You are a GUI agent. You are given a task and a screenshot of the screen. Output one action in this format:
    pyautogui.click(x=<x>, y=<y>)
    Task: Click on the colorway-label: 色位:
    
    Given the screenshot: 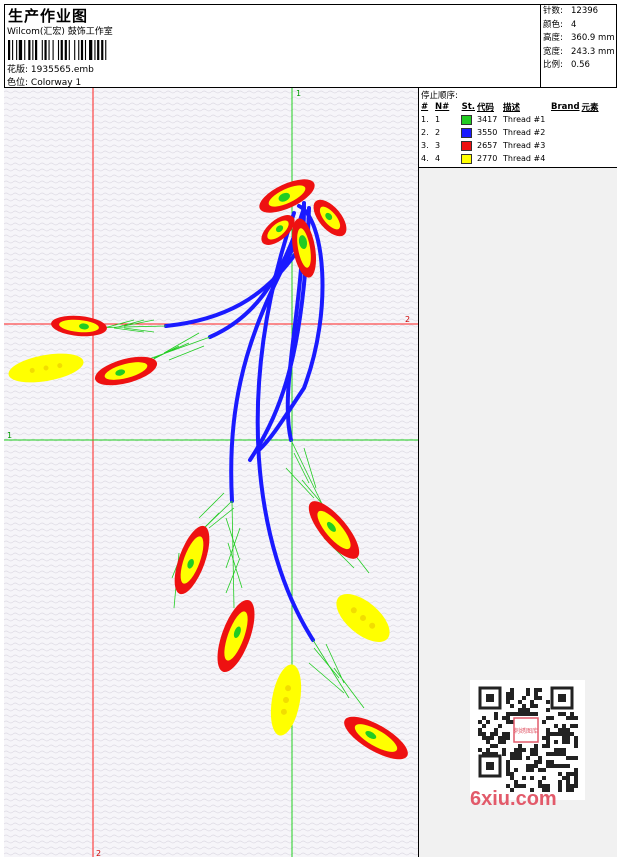 What is the action you would take?
    pyautogui.click(x=18, y=83)
    